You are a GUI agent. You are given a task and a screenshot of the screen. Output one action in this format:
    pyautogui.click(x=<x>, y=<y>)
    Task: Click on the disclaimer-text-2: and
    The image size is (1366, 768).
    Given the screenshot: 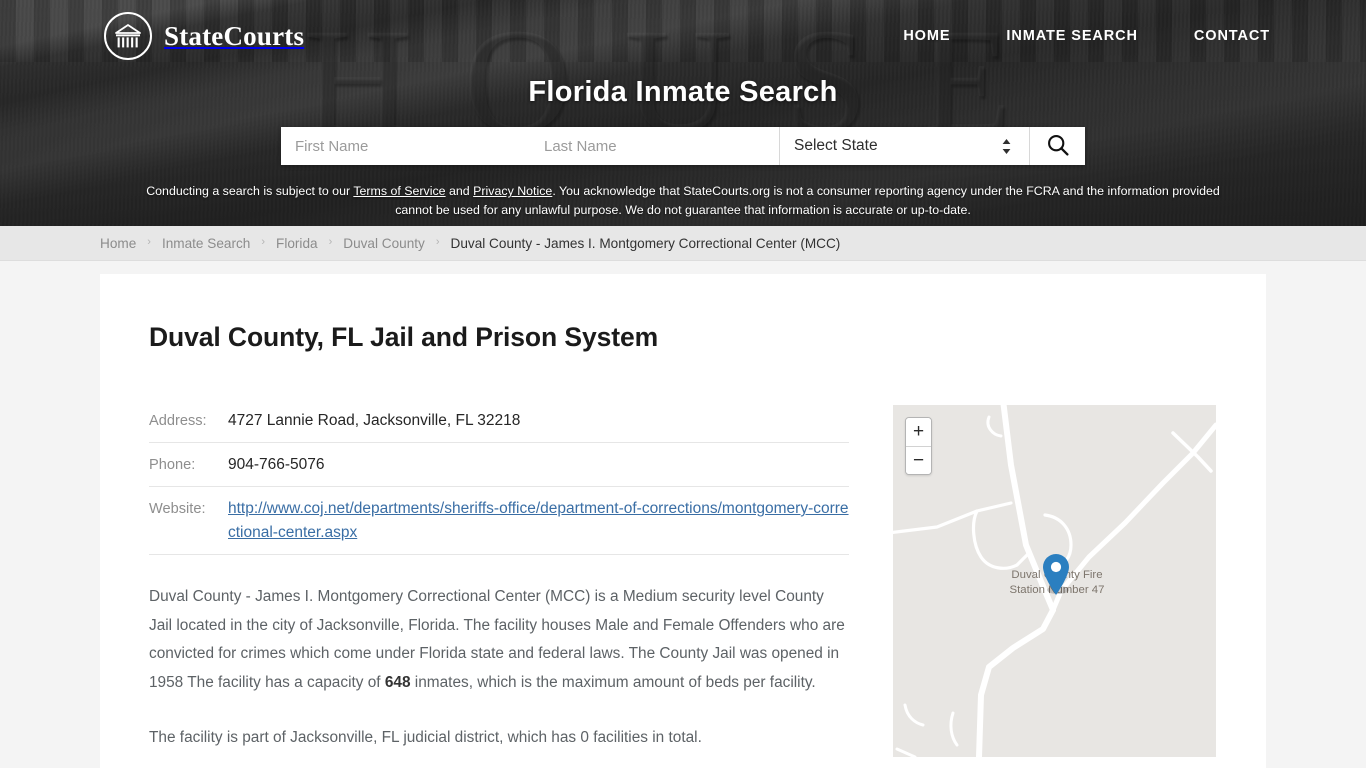 What is the action you would take?
    pyautogui.click(x=459, y=191)
    